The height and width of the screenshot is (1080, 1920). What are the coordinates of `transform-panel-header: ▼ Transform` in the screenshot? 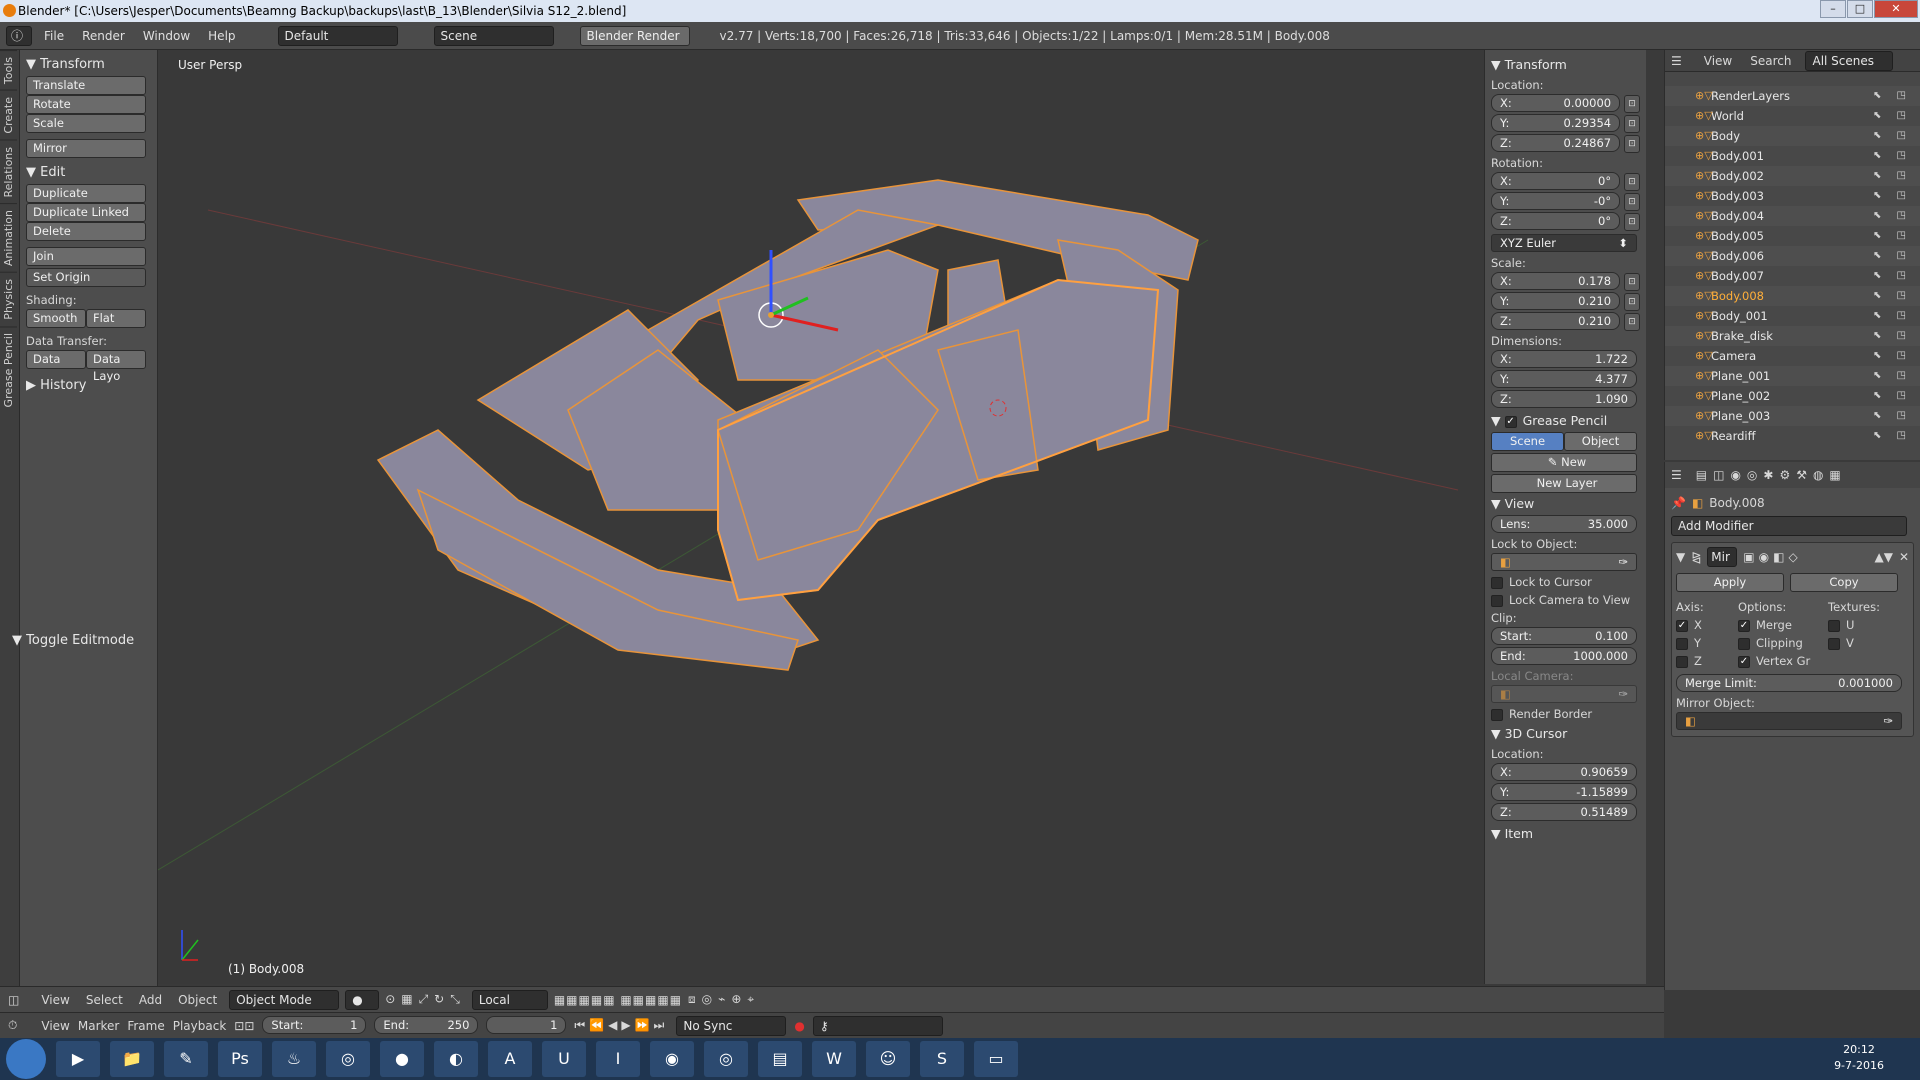 It's located at (88, 65).